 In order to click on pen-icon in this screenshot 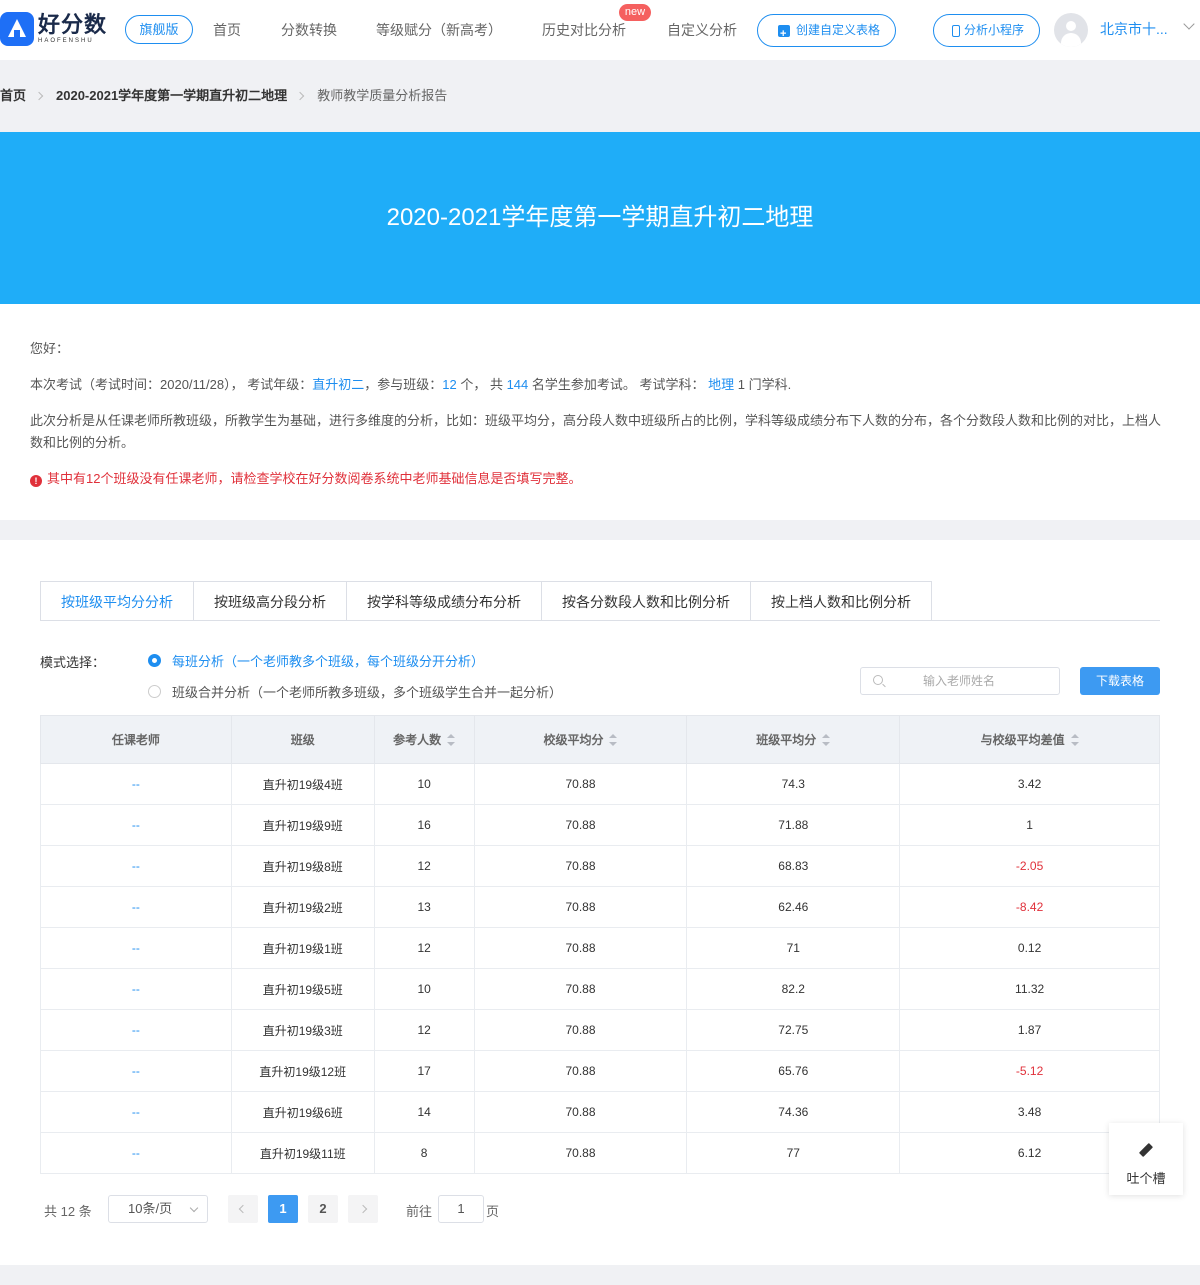, I will do `click(1146, 1150)`.